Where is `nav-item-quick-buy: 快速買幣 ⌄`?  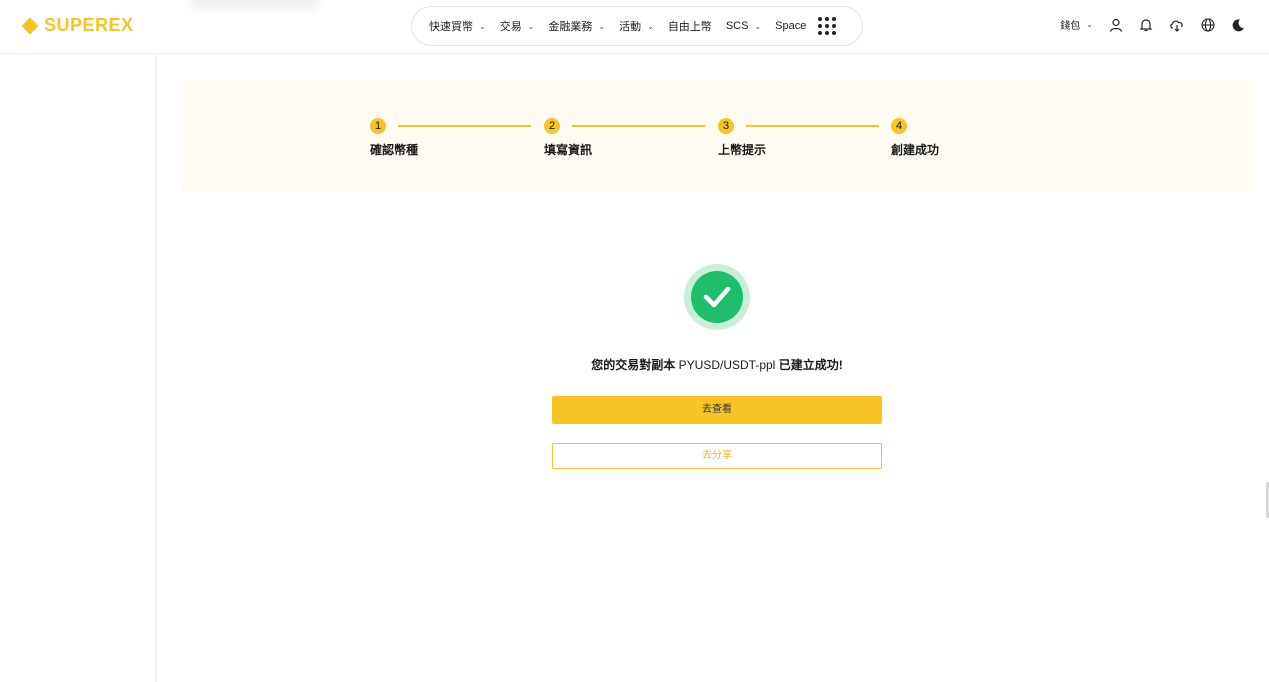 nav-item-quick-buy: 快速買幣 ⌄ is located at coordinates (457, 26).